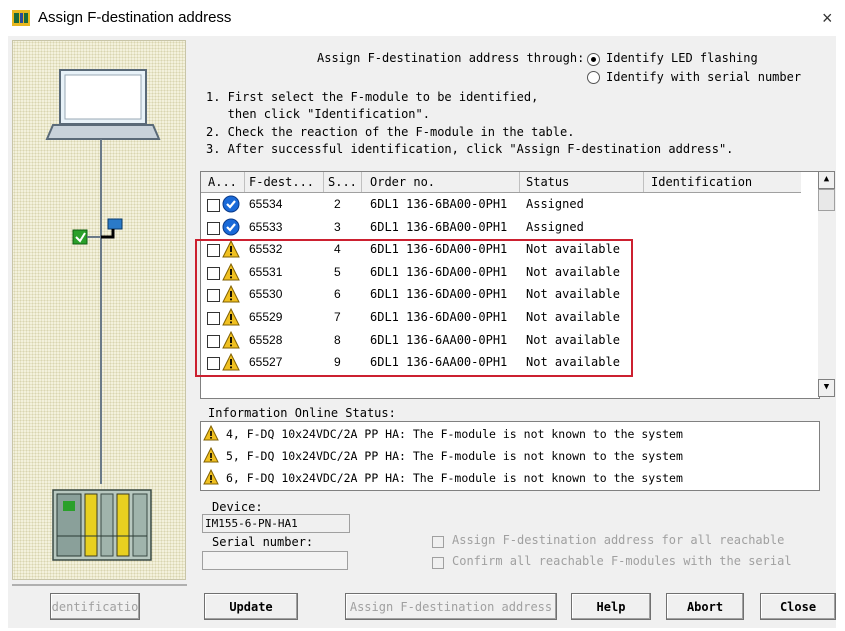  Describe the element at coordinates (266, 204) in the screenshot. I see `cell-fdest: 65534` at that location.